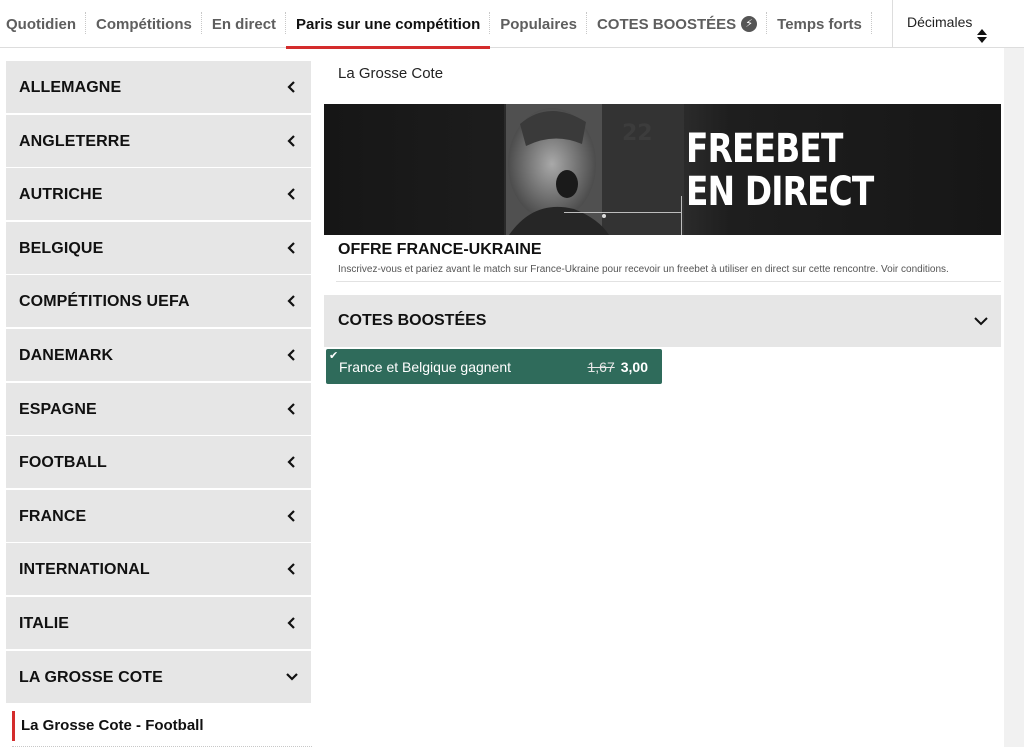 The width and height of the screenshot is (1024, 747). What do you see at coordinates (61, 195) in the screenshot?
I see `sidebar-item-label: Autriche` at bounding box center [61, 195].